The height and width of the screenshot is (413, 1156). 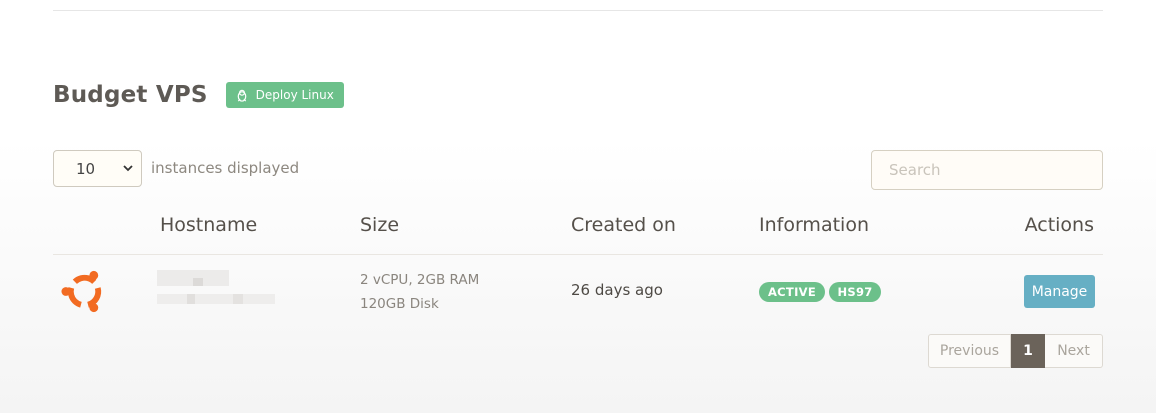 What do you see at coordinates (1059, 291) in the screenshot?
I see `manage-button: Manage` at bounding box center [1059, 291].